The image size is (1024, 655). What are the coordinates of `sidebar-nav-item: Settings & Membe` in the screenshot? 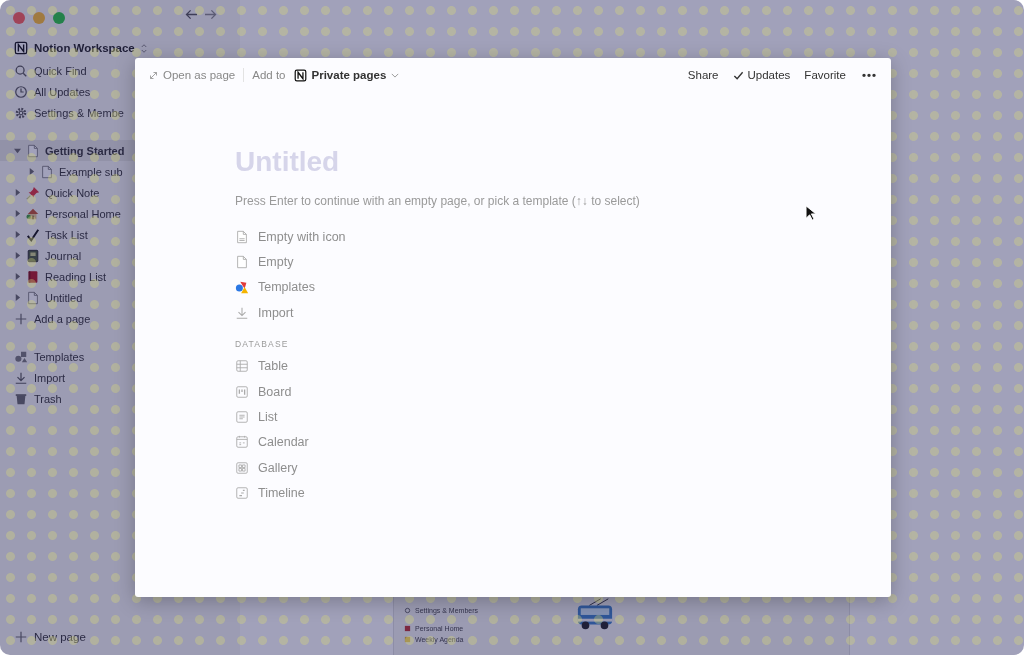 It's located at (79, 112).